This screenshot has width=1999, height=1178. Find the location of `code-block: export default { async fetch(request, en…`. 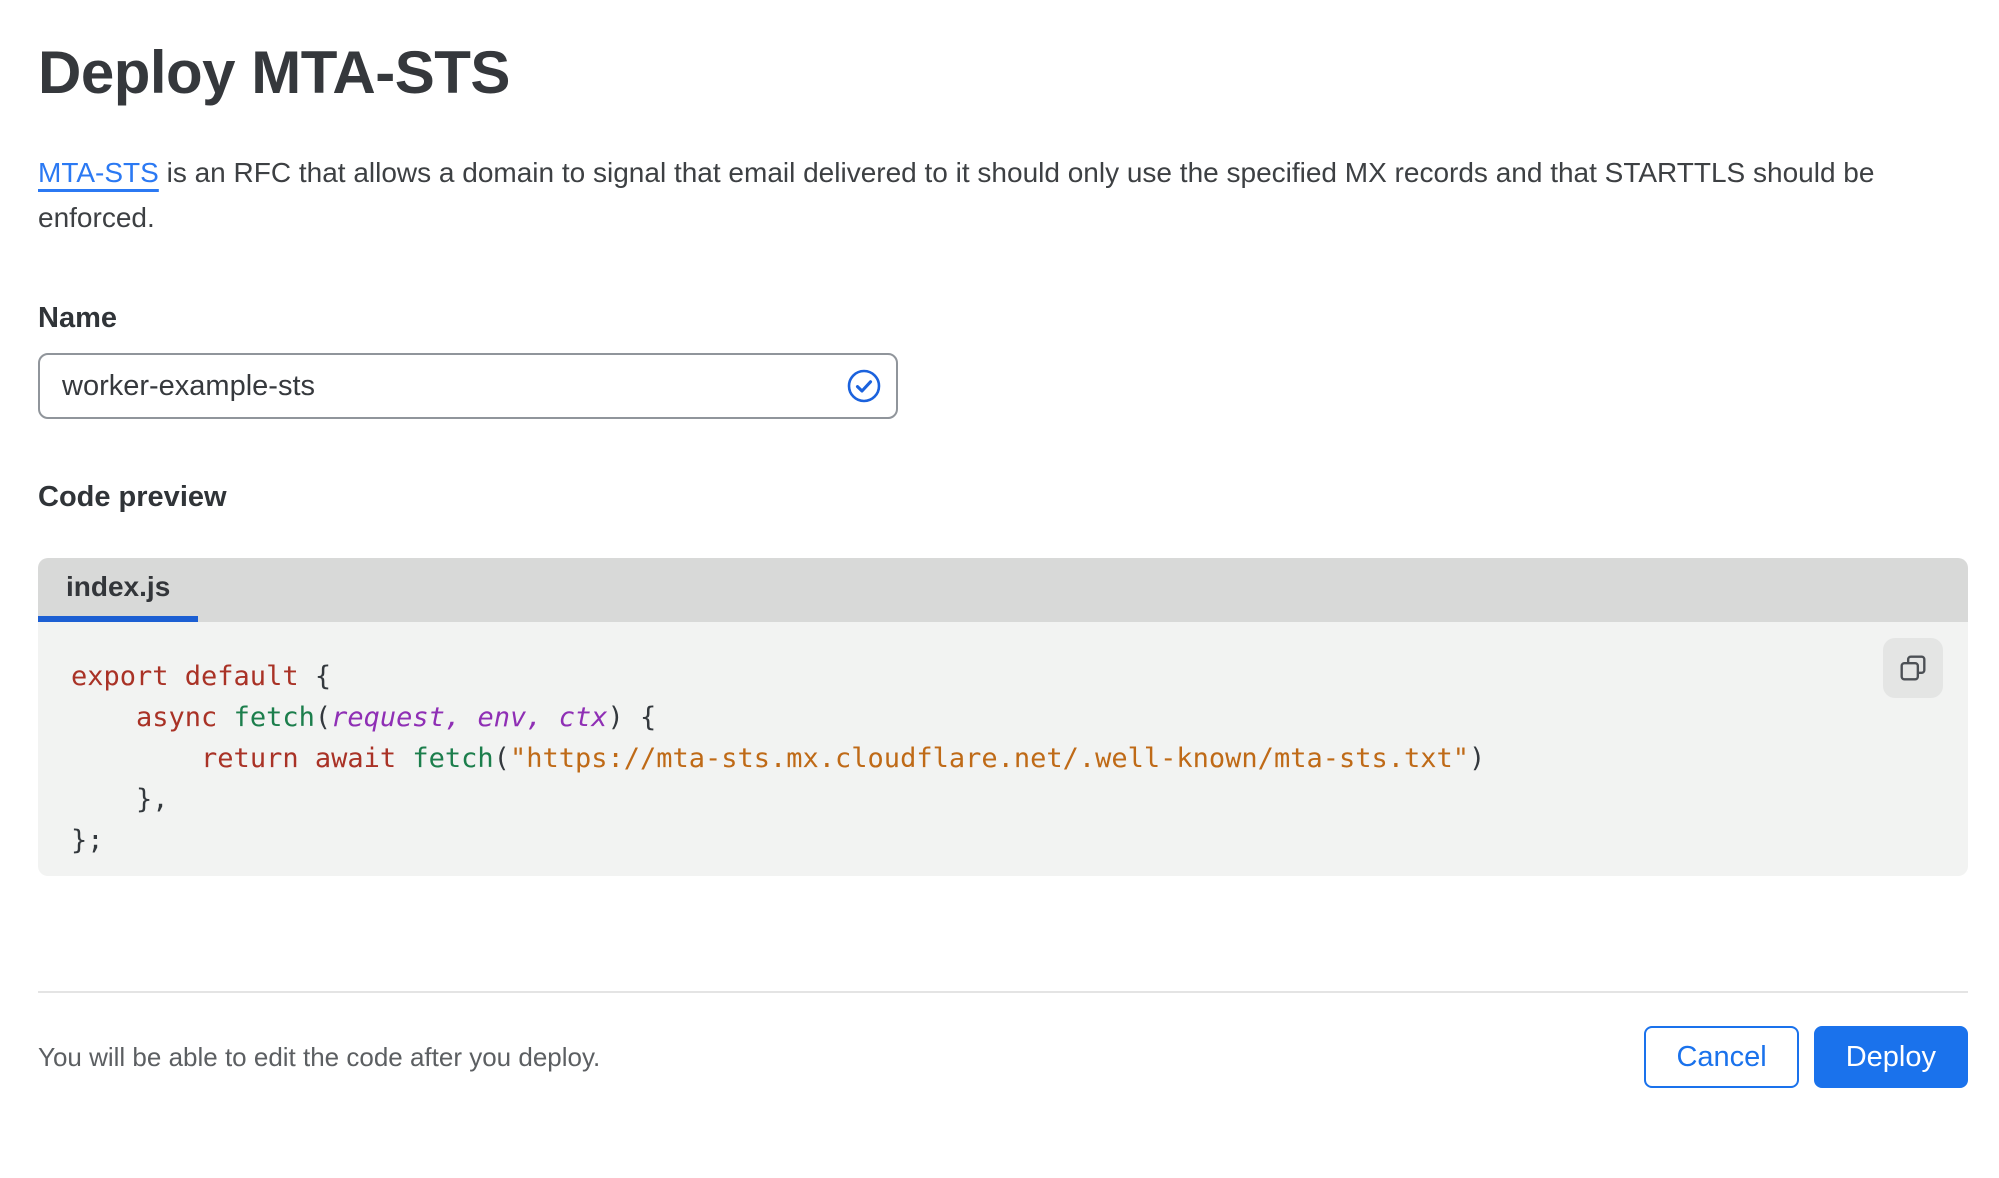

code-block: export default { async fetch(request, en… is located at coordinates (778, 758).